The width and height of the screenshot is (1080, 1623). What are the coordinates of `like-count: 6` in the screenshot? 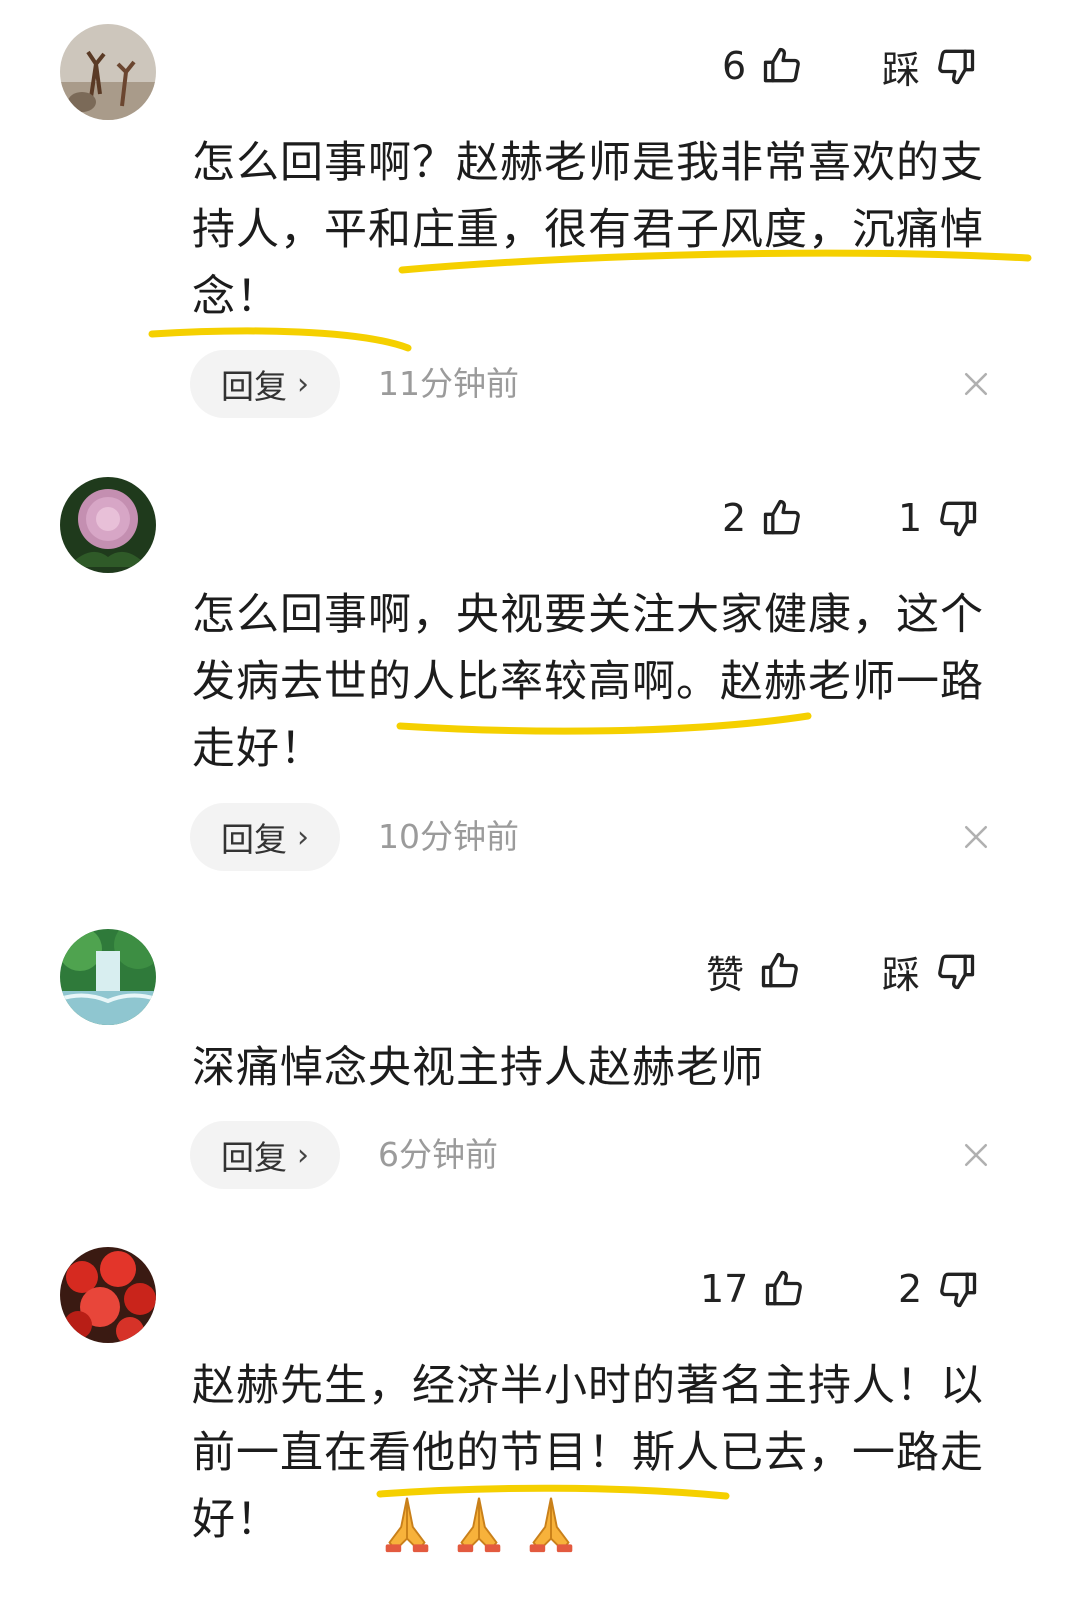 It's located at (734, 66).